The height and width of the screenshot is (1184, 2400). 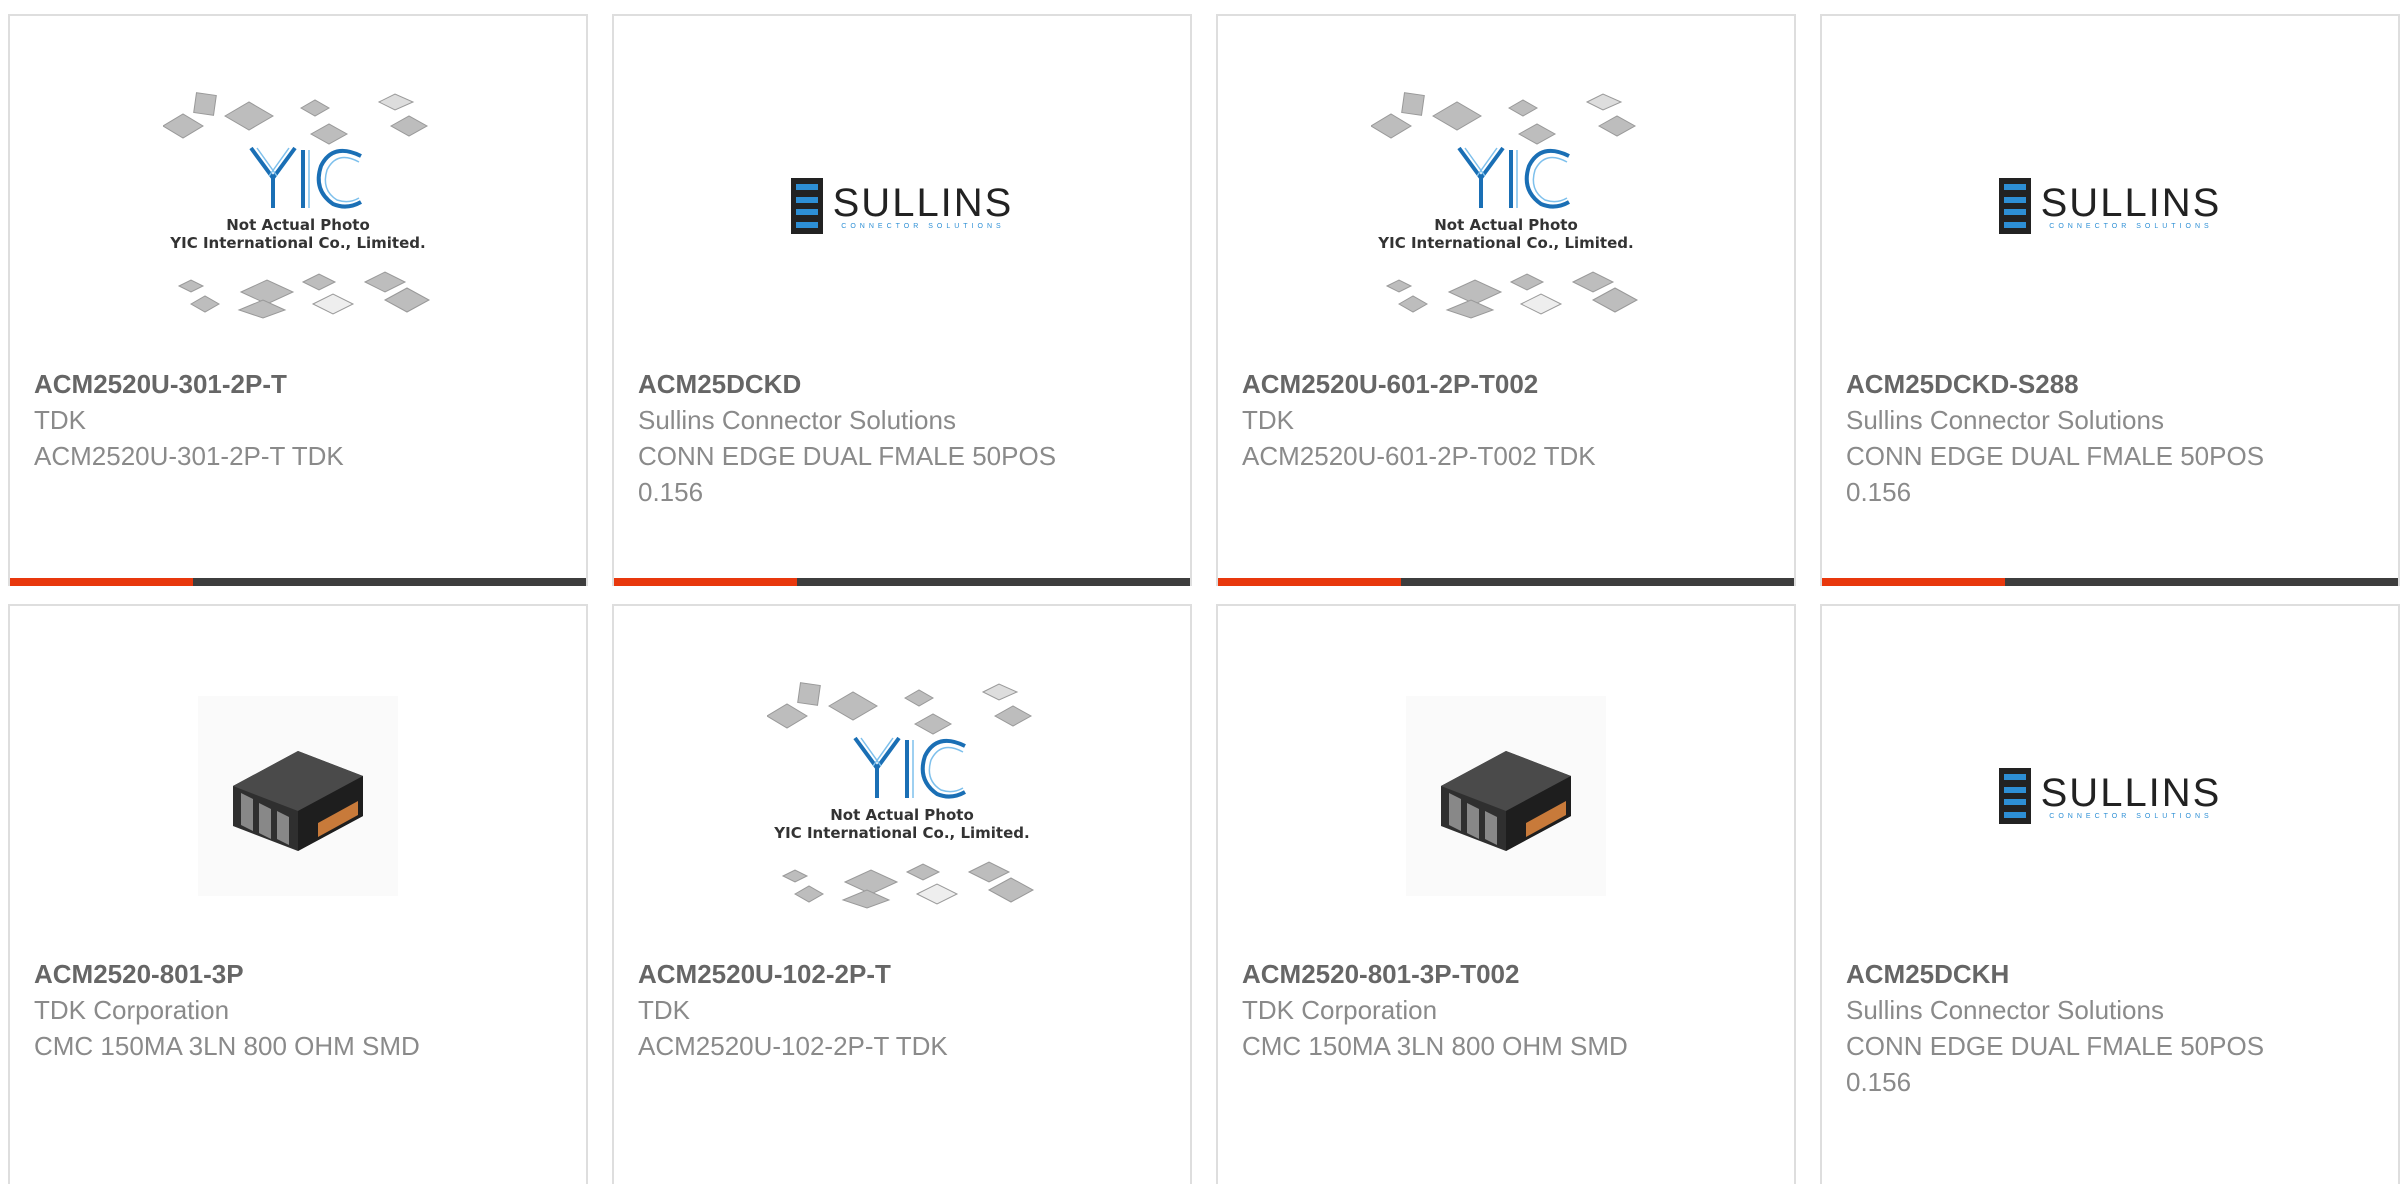 What do you see at coordinates (902, 974) in the screenshot?
I see `part-number-link: ACM2520U-102-2P-T` at bounding box center [902, 974].